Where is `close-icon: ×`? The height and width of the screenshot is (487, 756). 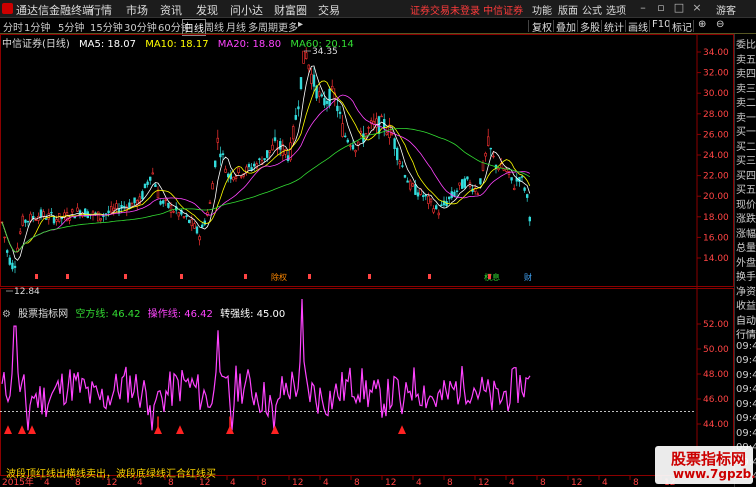
close-icon: × is located at coordinates (697, 7).